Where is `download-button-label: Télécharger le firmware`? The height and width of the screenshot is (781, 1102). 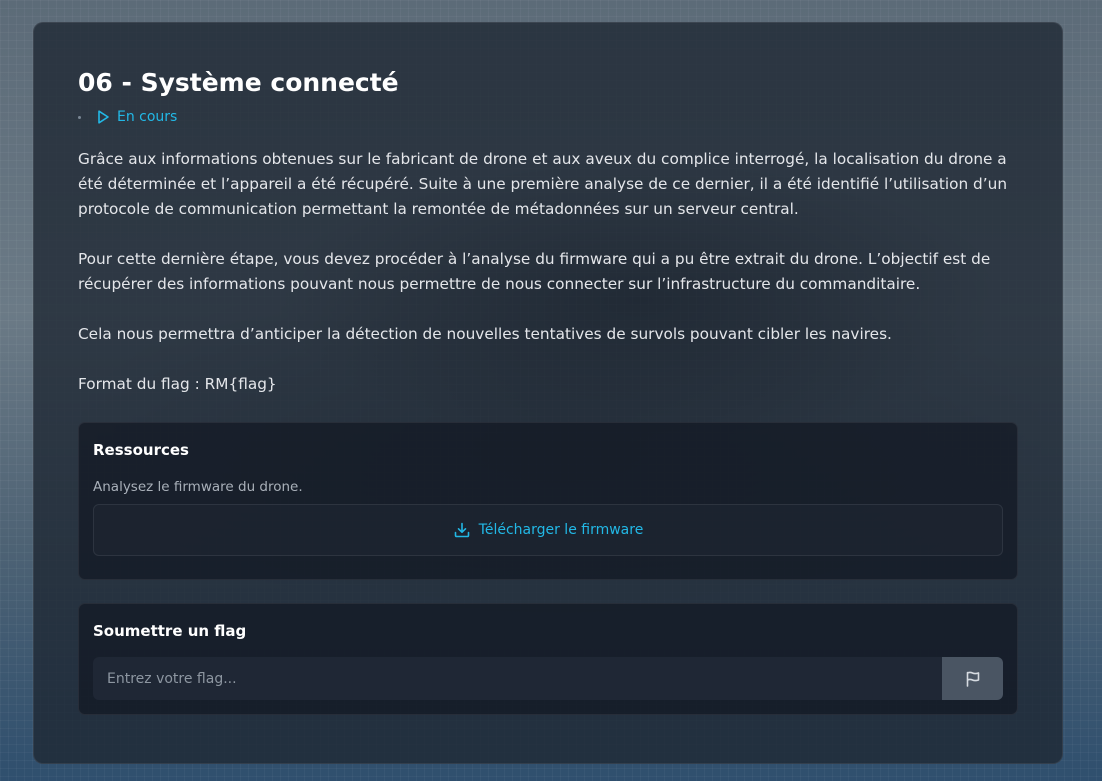
download-button-label: Télécharger le firmware is located at coordinates (561, 530).